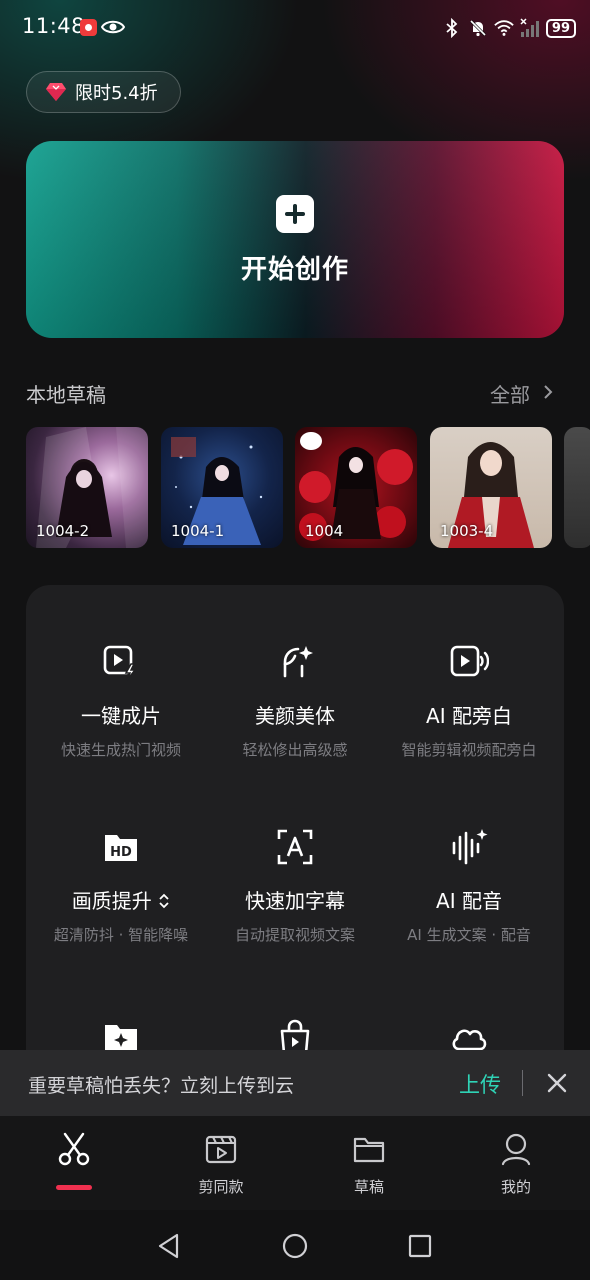 The image size is (590, 1280). What do you see at coordinates (577, 487) in the screenshot?
I see `draft-thumbnail-partial` at bounding box center [577, 487].